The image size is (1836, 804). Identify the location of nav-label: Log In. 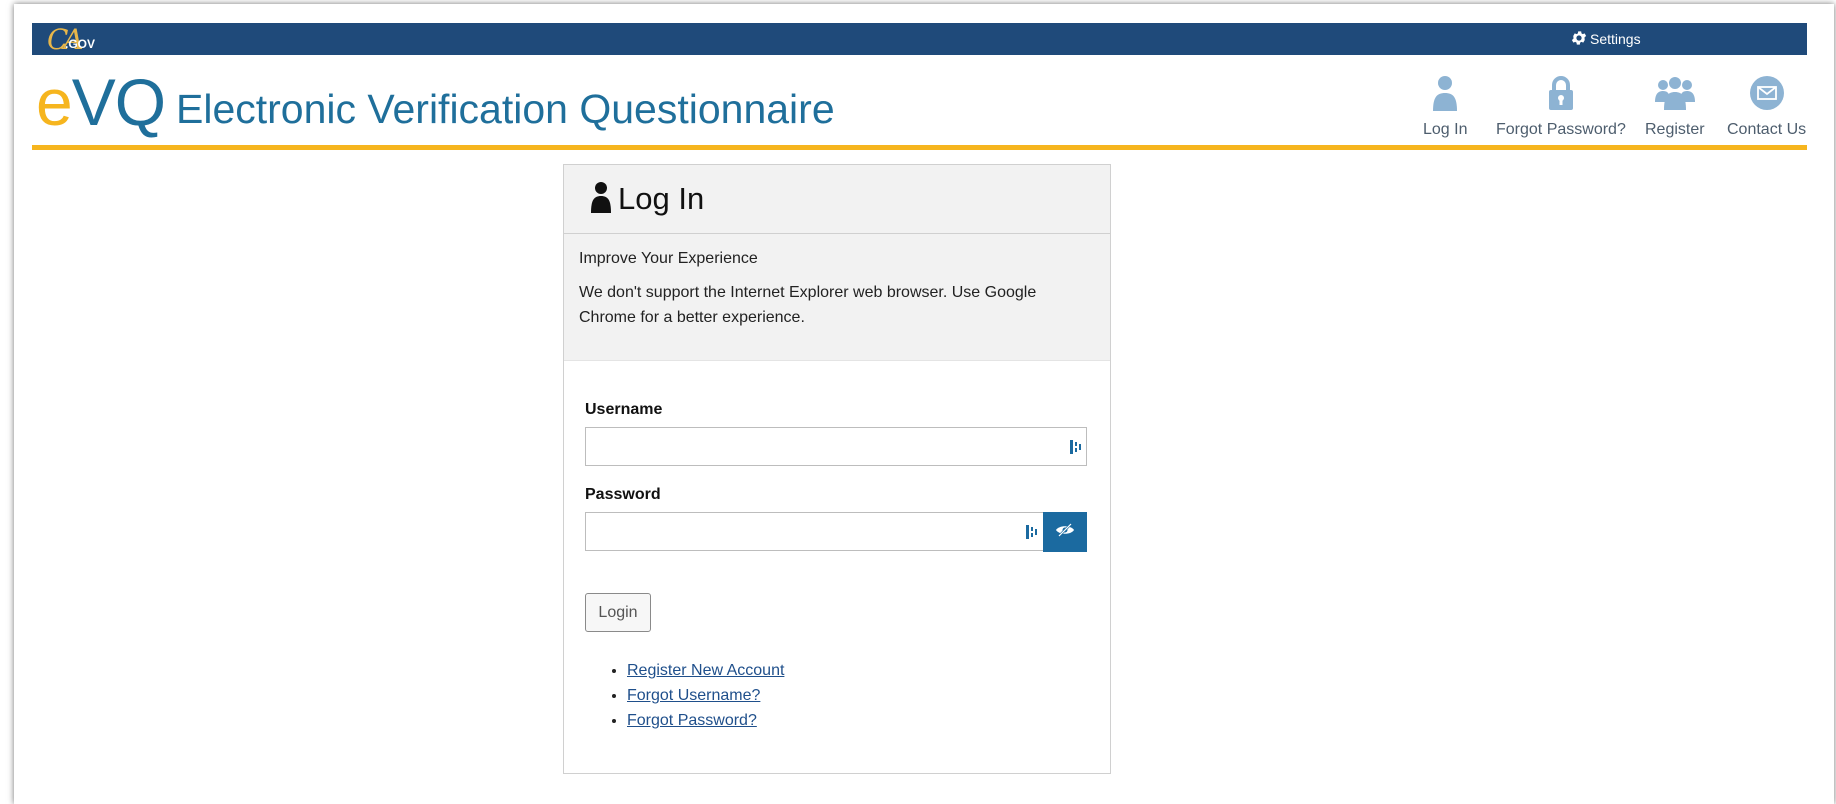
(1445, 129).